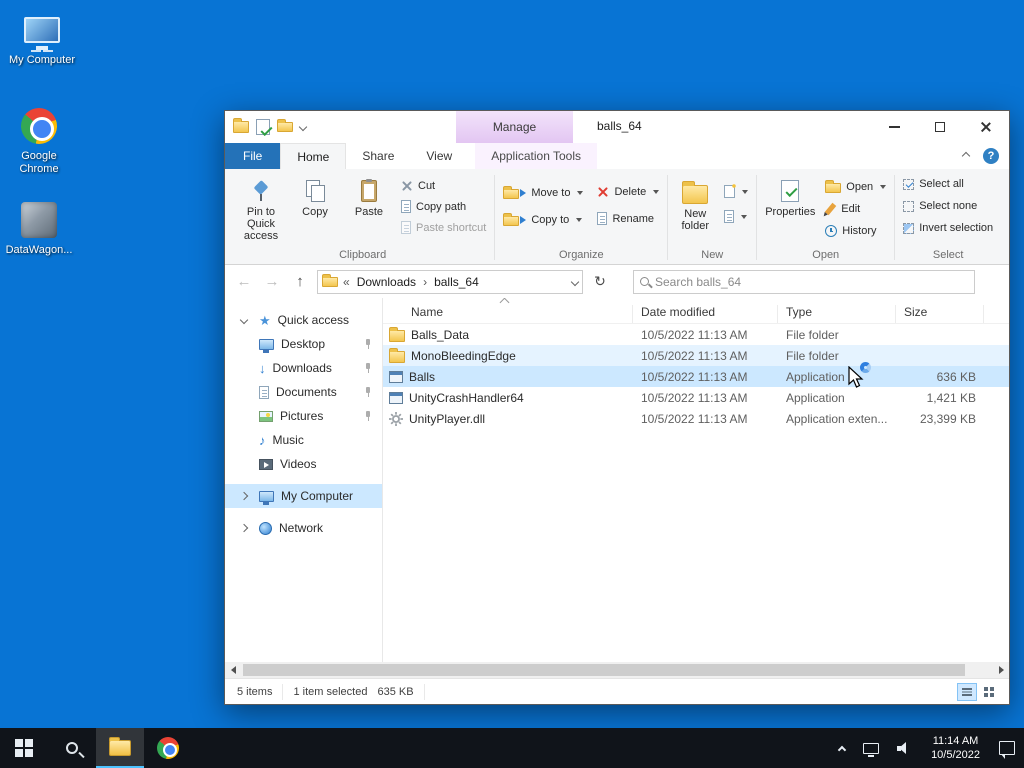 The image size is (1024, 768). I want to click on properties-quick-icon, so click(263, 127).